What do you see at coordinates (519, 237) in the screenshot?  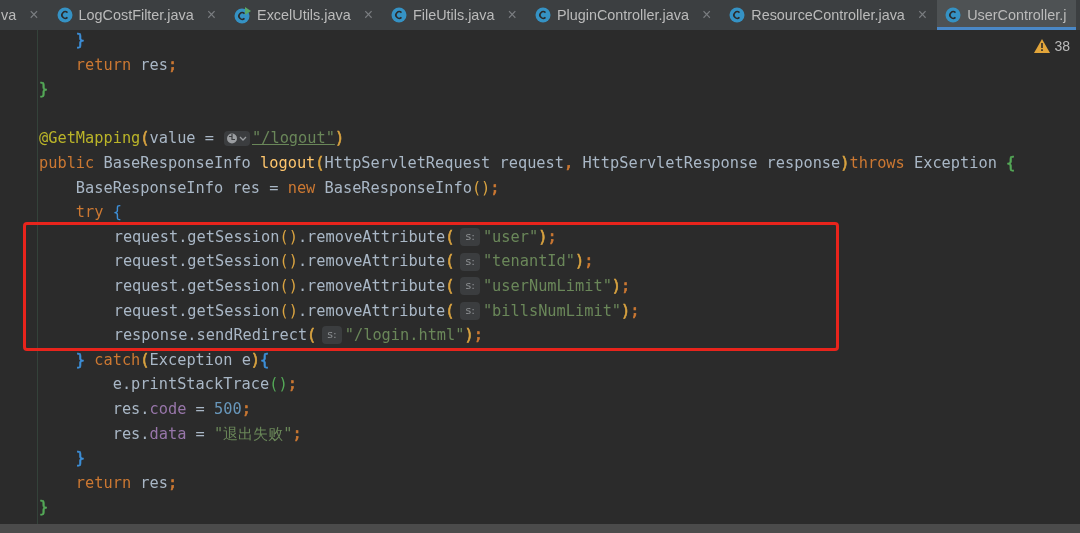 I see `code-text: "user");` at bounding box center [519, 237].